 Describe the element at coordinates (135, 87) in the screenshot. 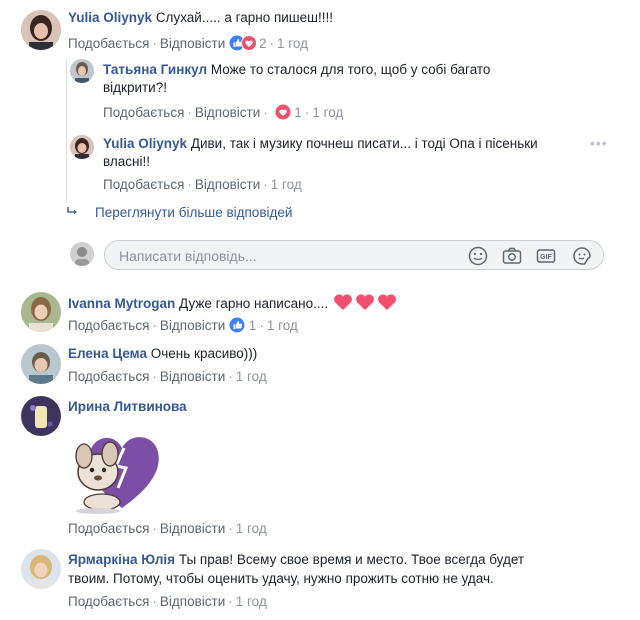

I see `reply-text-cont: відкрити?!` at that location.